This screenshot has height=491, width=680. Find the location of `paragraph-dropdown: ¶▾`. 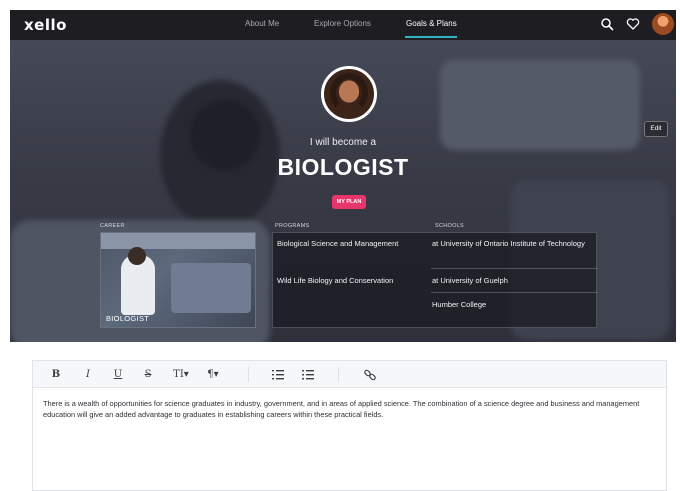

paragraph-dropdown: ¶▾ is located at coordinates (213, 374).